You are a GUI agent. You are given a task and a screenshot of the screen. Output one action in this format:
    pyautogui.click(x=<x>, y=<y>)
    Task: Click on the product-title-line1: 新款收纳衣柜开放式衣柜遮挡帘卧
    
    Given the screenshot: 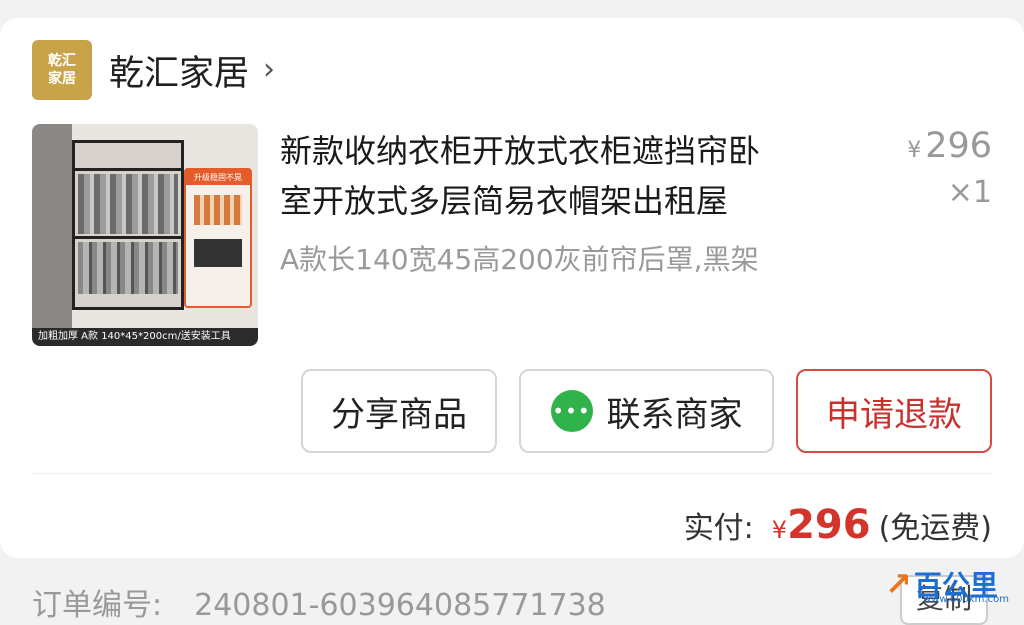 What is the action you would take?
    pyautogui.click(x=520, y=151)
    